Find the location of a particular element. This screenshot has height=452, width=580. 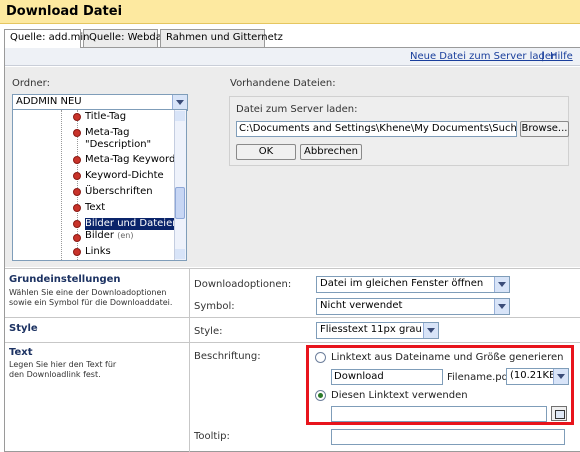

download-options-label: Downloadoptionen: is located at coordinates (243, 284).